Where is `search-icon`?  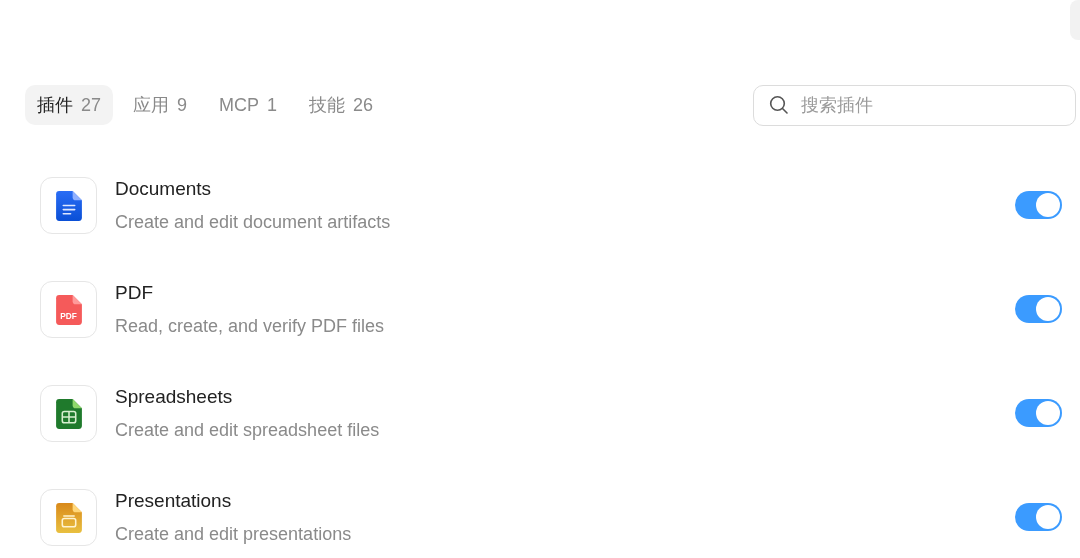 search-icon is located at coordinates (779, 105).